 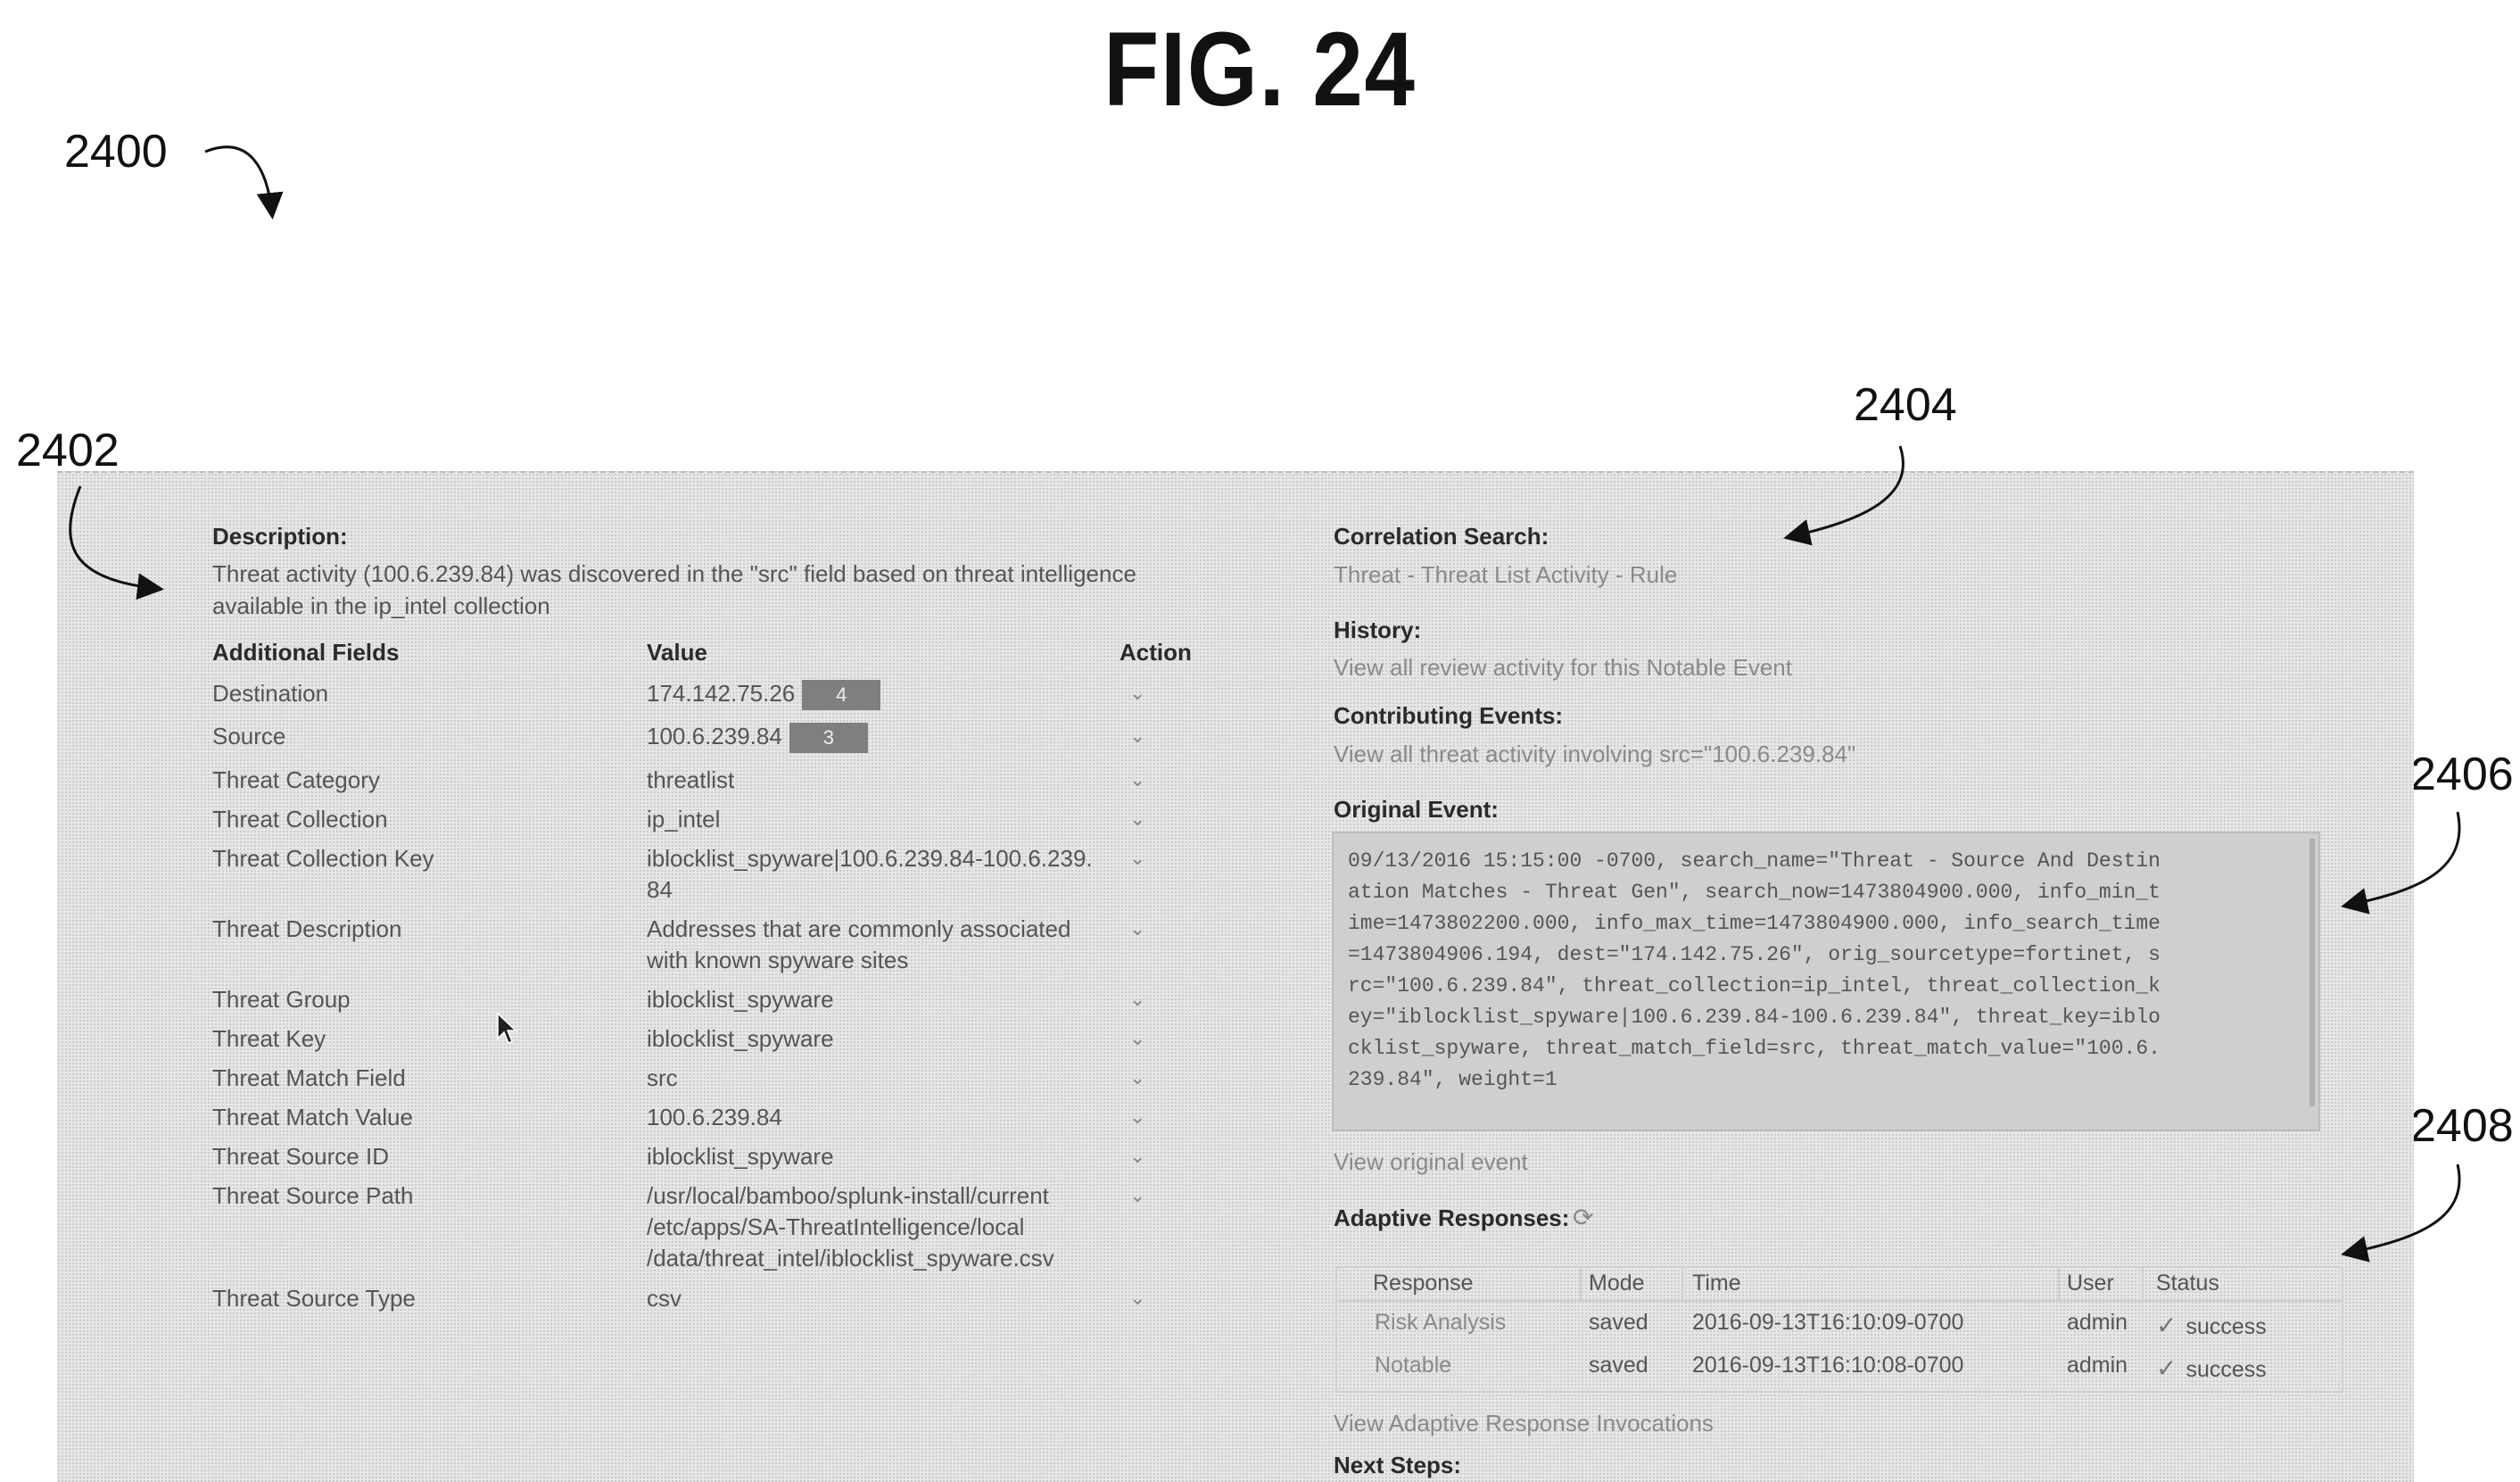 What do you see at coordinates (2312, 973) in the screenshot?
I see `event-scrollbar` at bounding box center [2312, 973].